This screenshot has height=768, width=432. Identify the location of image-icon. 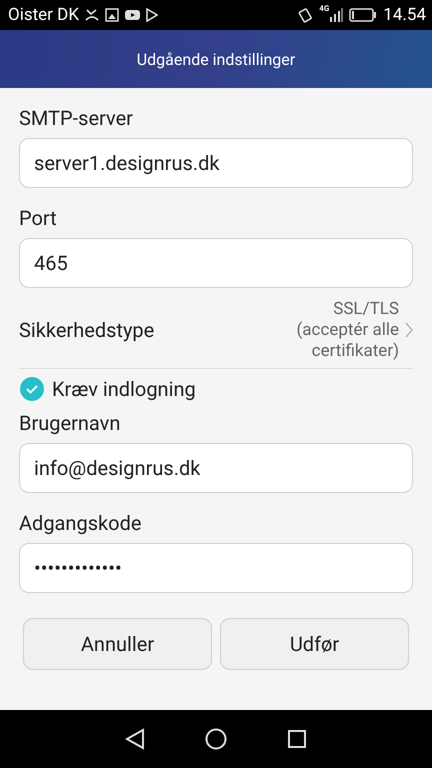
(111, 15).